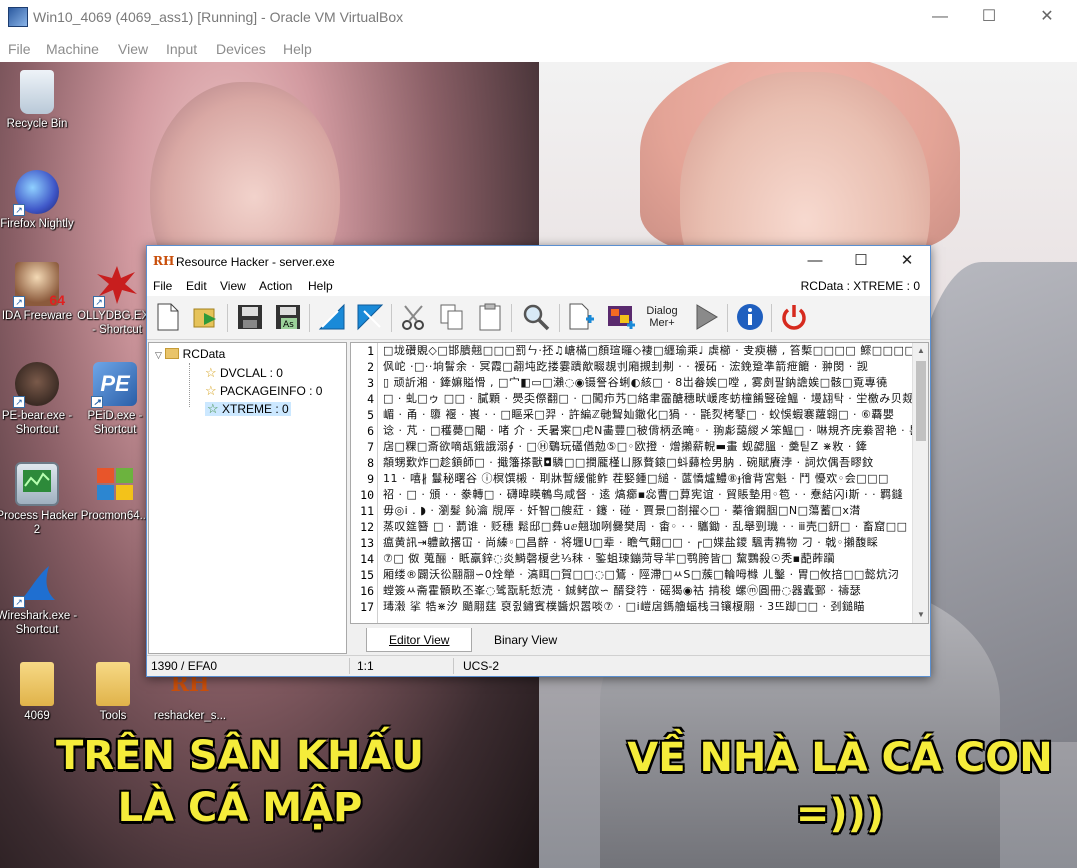 The height and width of the screenshot is (868, 1077). I want to click on tree-node-rcdata: ▽ RCData, so click(190, 354).